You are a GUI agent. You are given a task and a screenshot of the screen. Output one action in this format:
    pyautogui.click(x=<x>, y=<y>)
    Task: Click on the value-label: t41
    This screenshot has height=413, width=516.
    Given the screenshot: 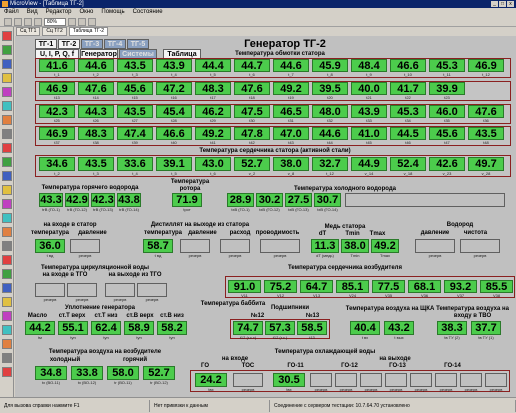 What is the action you would take?
    pyautogui.click(x=213, y=142)
    